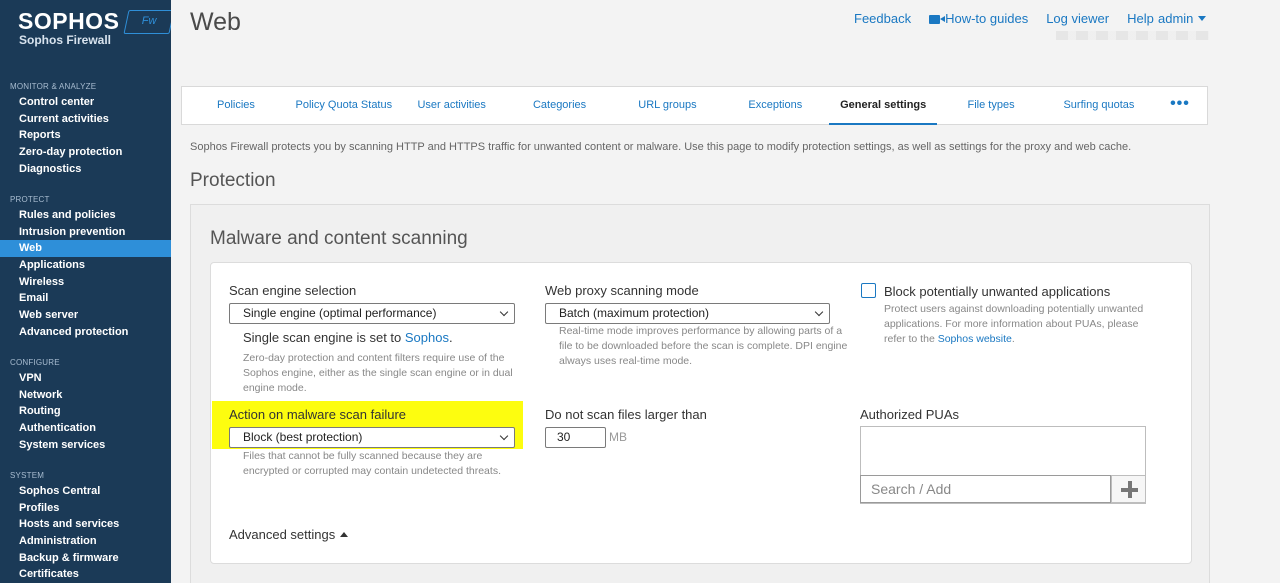 Image resolution: width=1280 pixels, height=583 pixels. What do you see at coordinates (991, 105) in the screenshot?
I see `tab-file-types: File types` at bounding box center [991, 105].